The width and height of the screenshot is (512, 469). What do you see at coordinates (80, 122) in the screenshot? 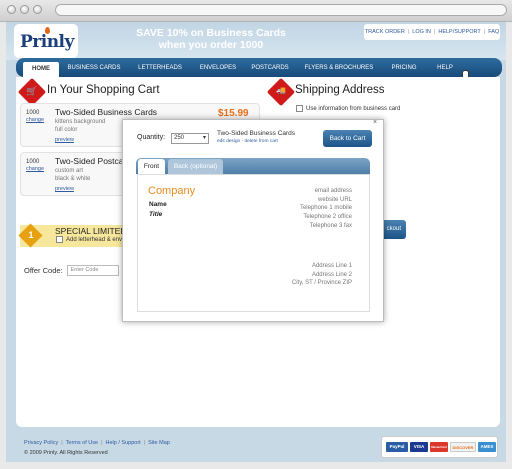
I see `item-option: kittens background` at bounding box center [80, 122].